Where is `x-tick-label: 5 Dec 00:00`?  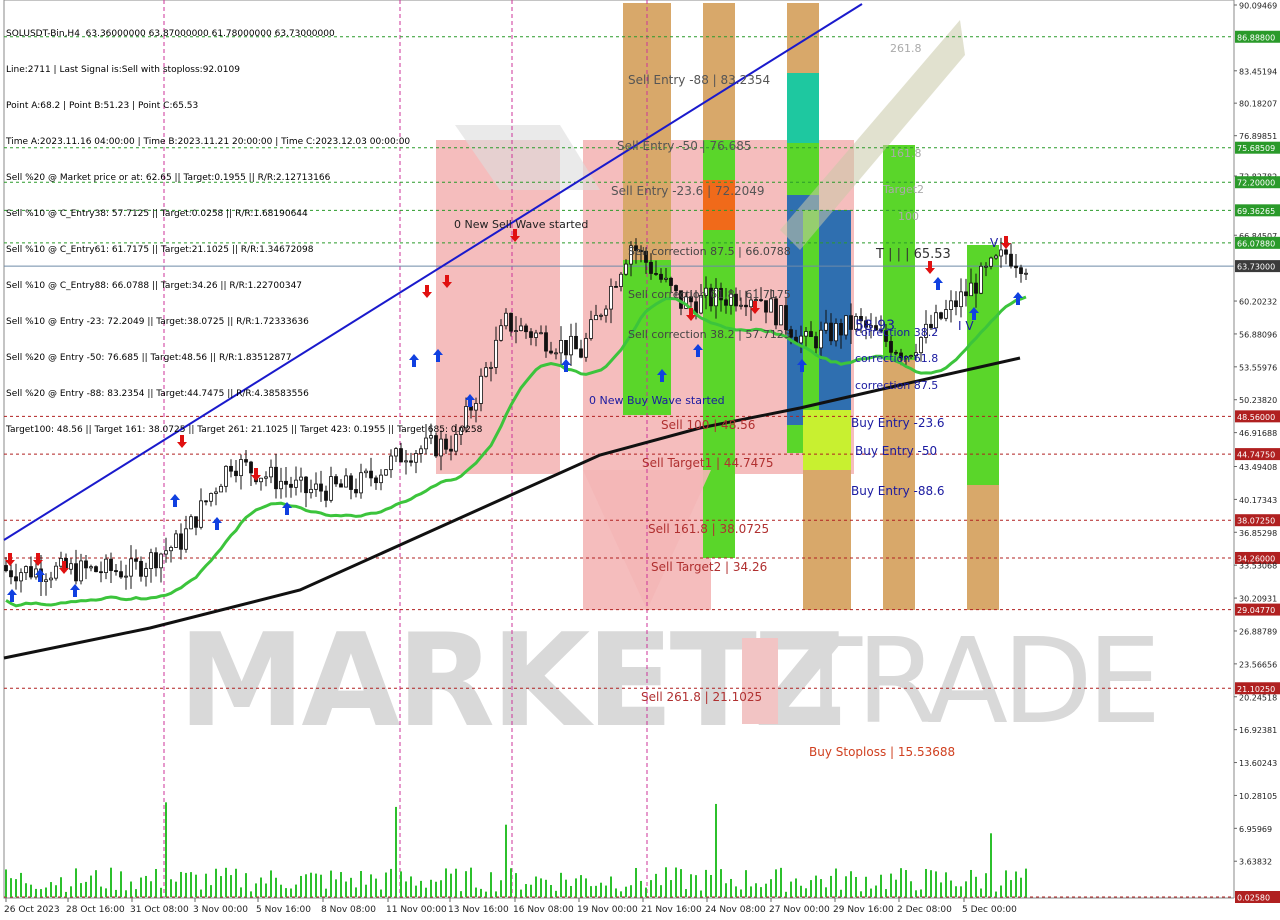 x-tick-label: 5 Dec 00:00 is located at coordinates (989, 910).